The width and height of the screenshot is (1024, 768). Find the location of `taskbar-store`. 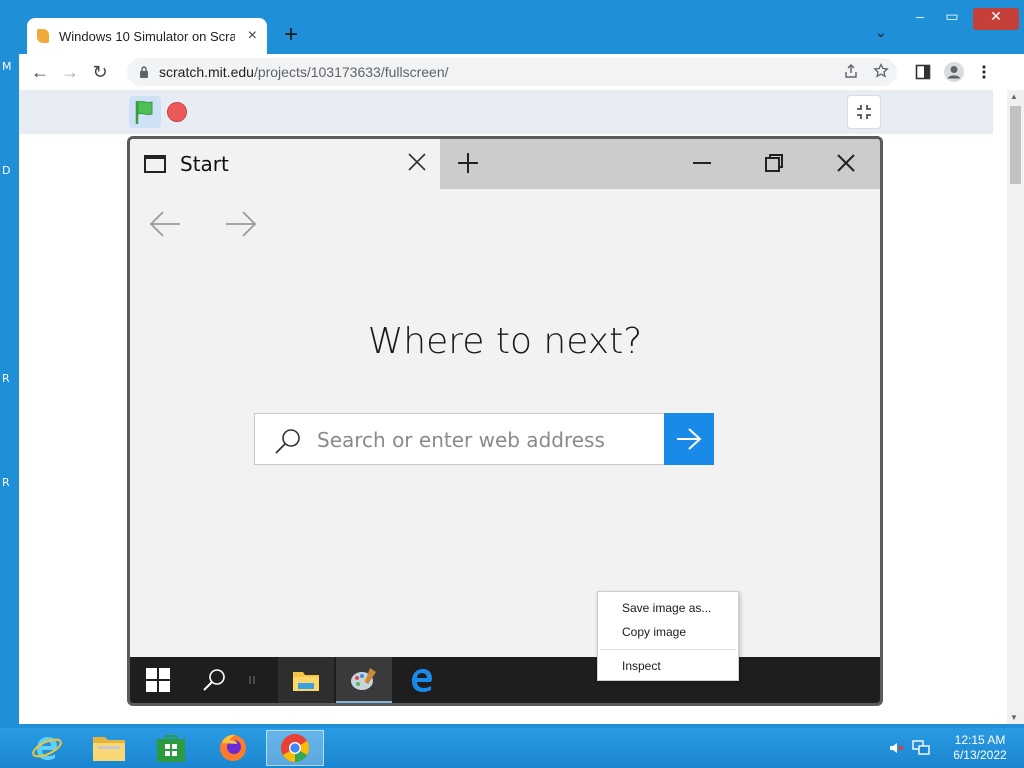

taskbar-store is located at coordinates (171, 748).